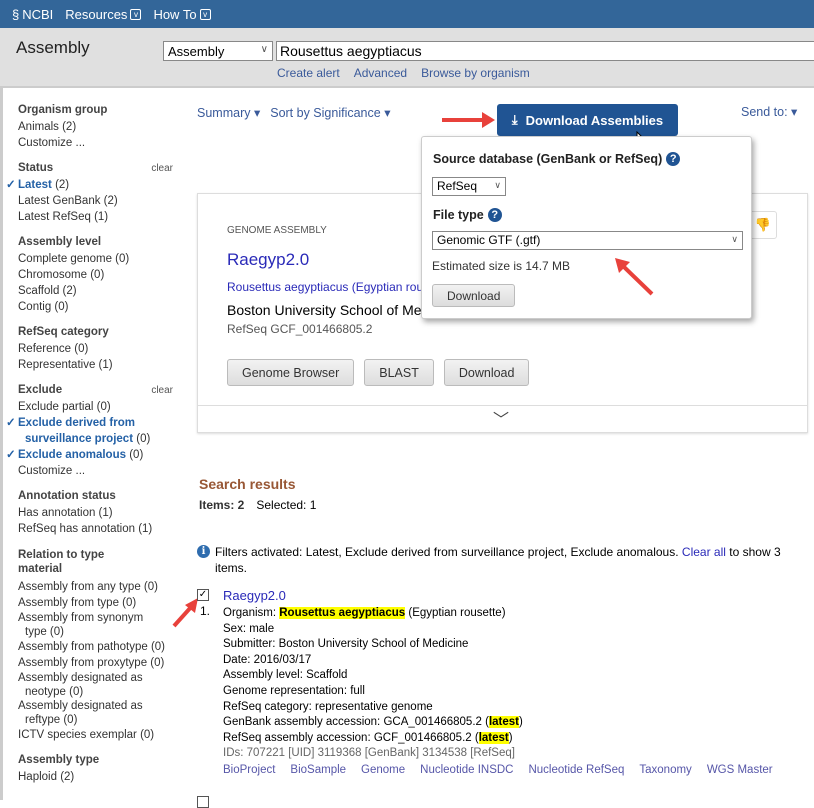 The image size is (814, 808). I want to click on download-button: Download, so click(486, 372).